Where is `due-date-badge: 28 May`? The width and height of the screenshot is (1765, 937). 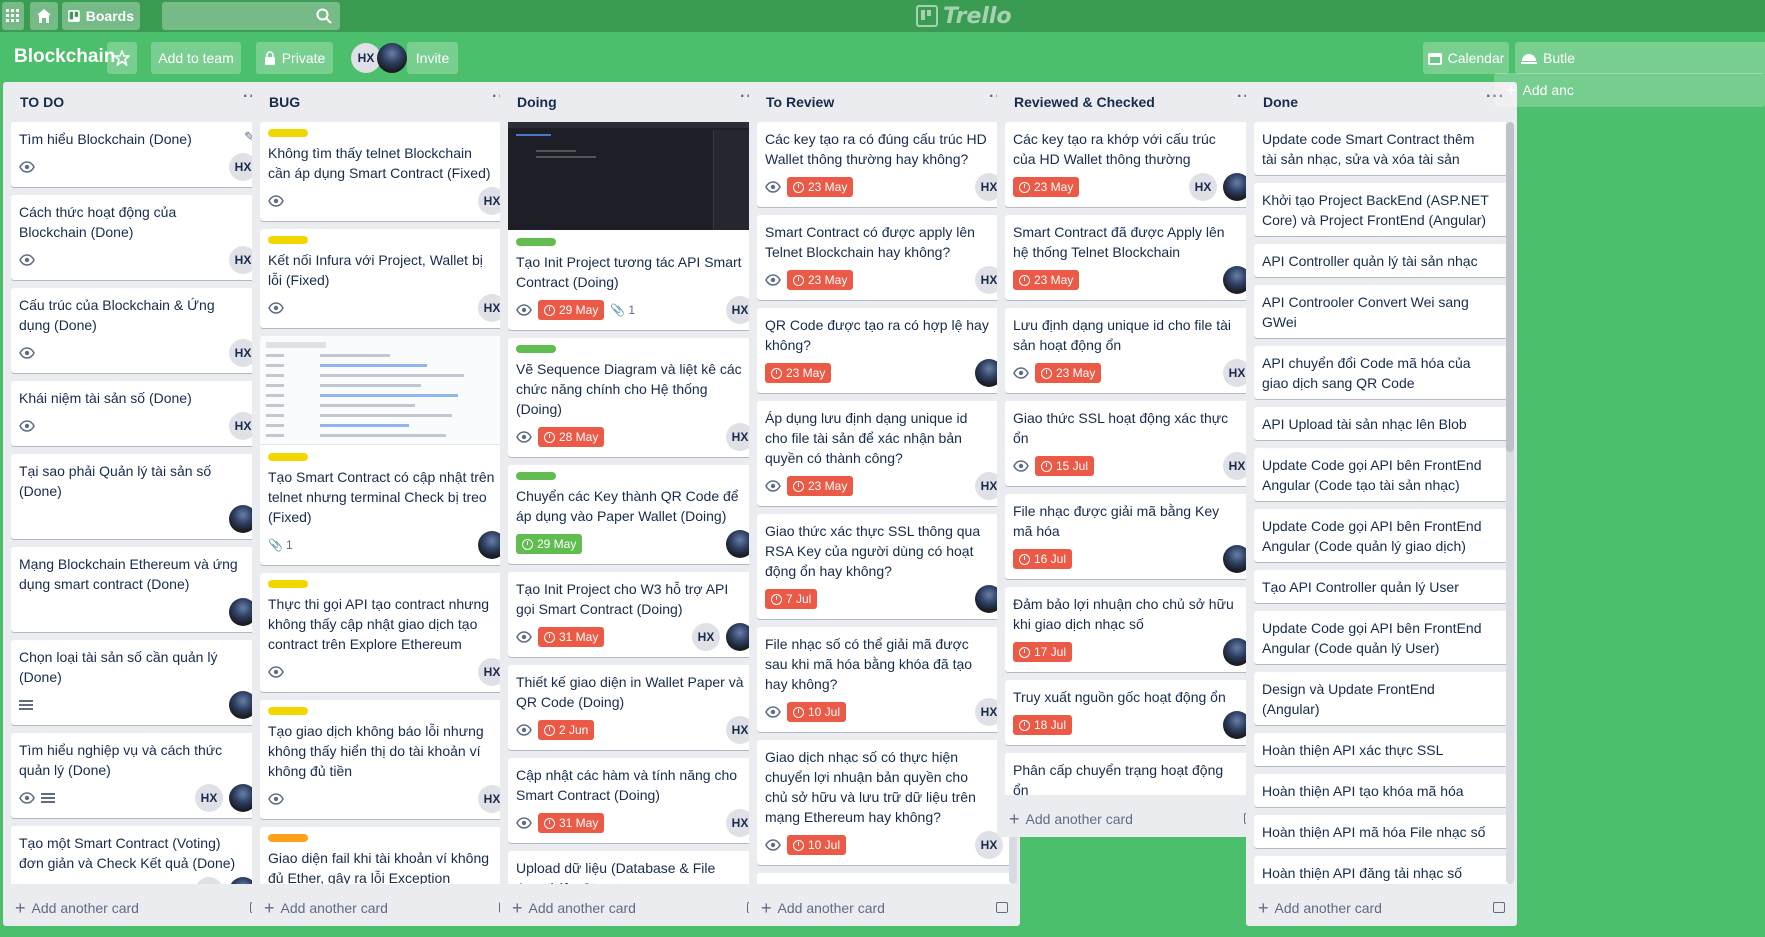
due-date-badge: 28 May is located at coordinates (571, 437).